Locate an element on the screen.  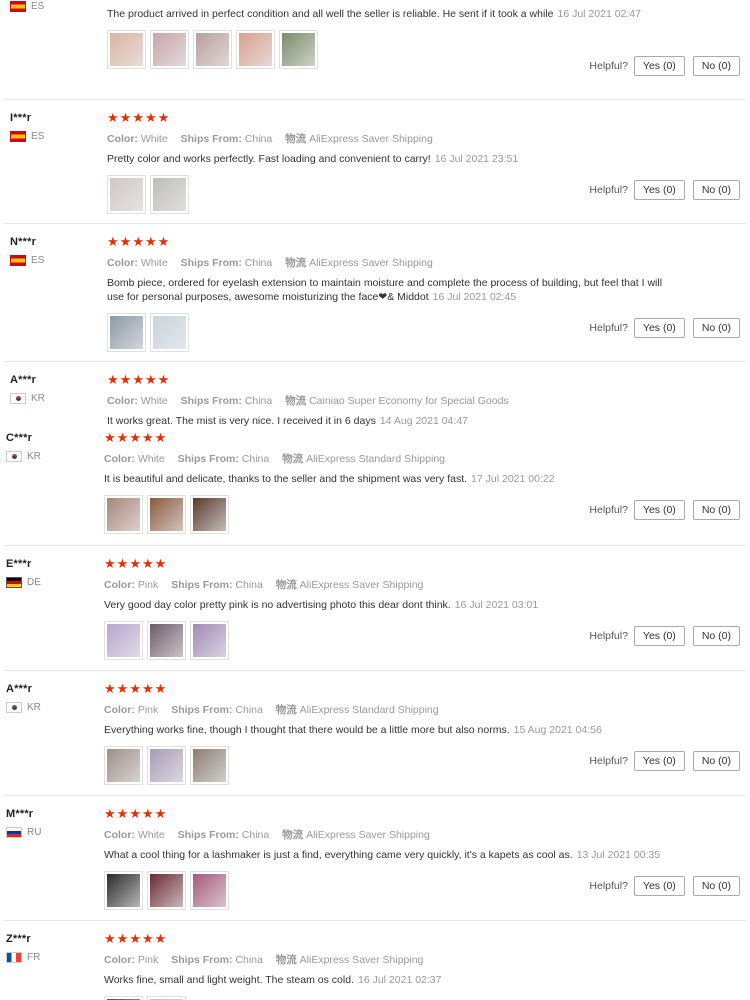
shipping-method: AliExpress Standard Shipping is located at coordinates (369, 710).